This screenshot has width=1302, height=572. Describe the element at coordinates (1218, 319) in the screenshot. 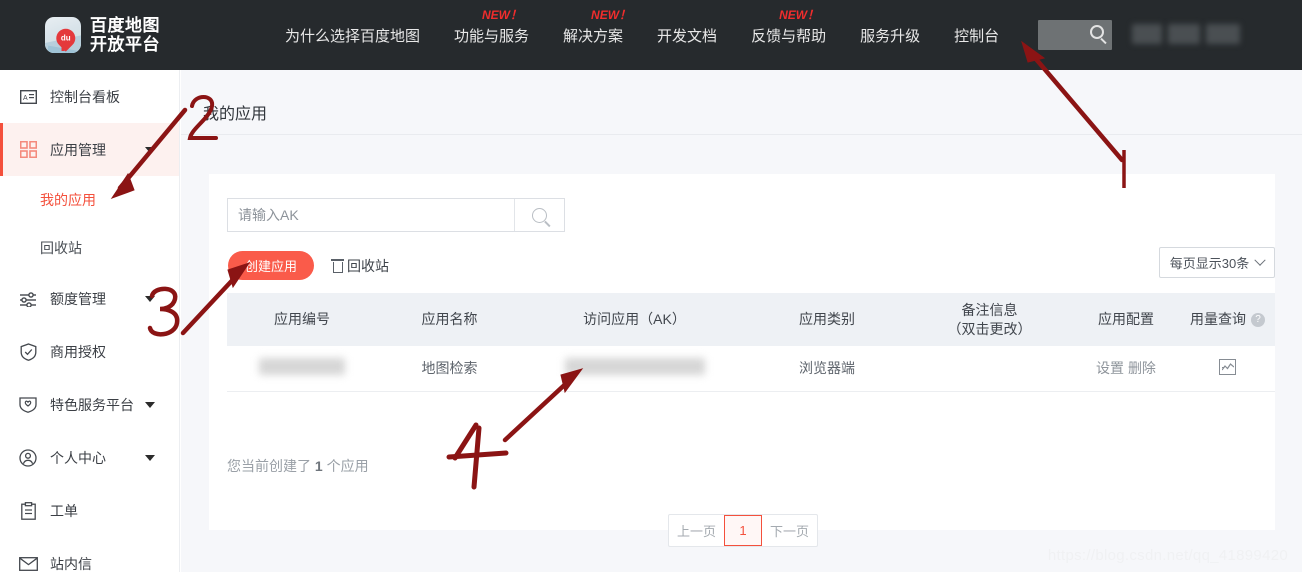

I see `column-header-usage-label: 用量查询` at that location.